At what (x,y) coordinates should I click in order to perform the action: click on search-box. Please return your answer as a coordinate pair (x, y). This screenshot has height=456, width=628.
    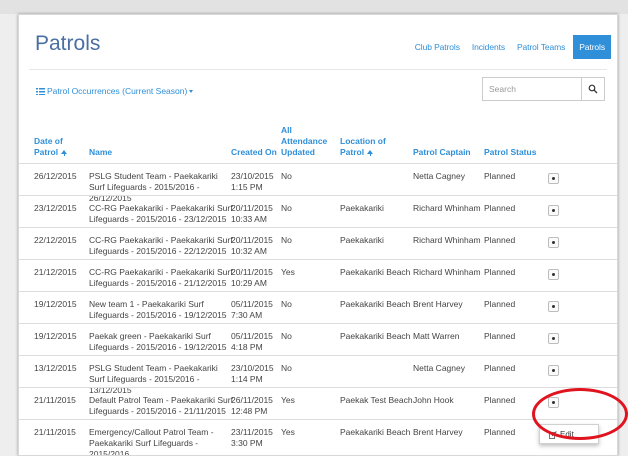
    Looking at the image, I should click on (543, 89).